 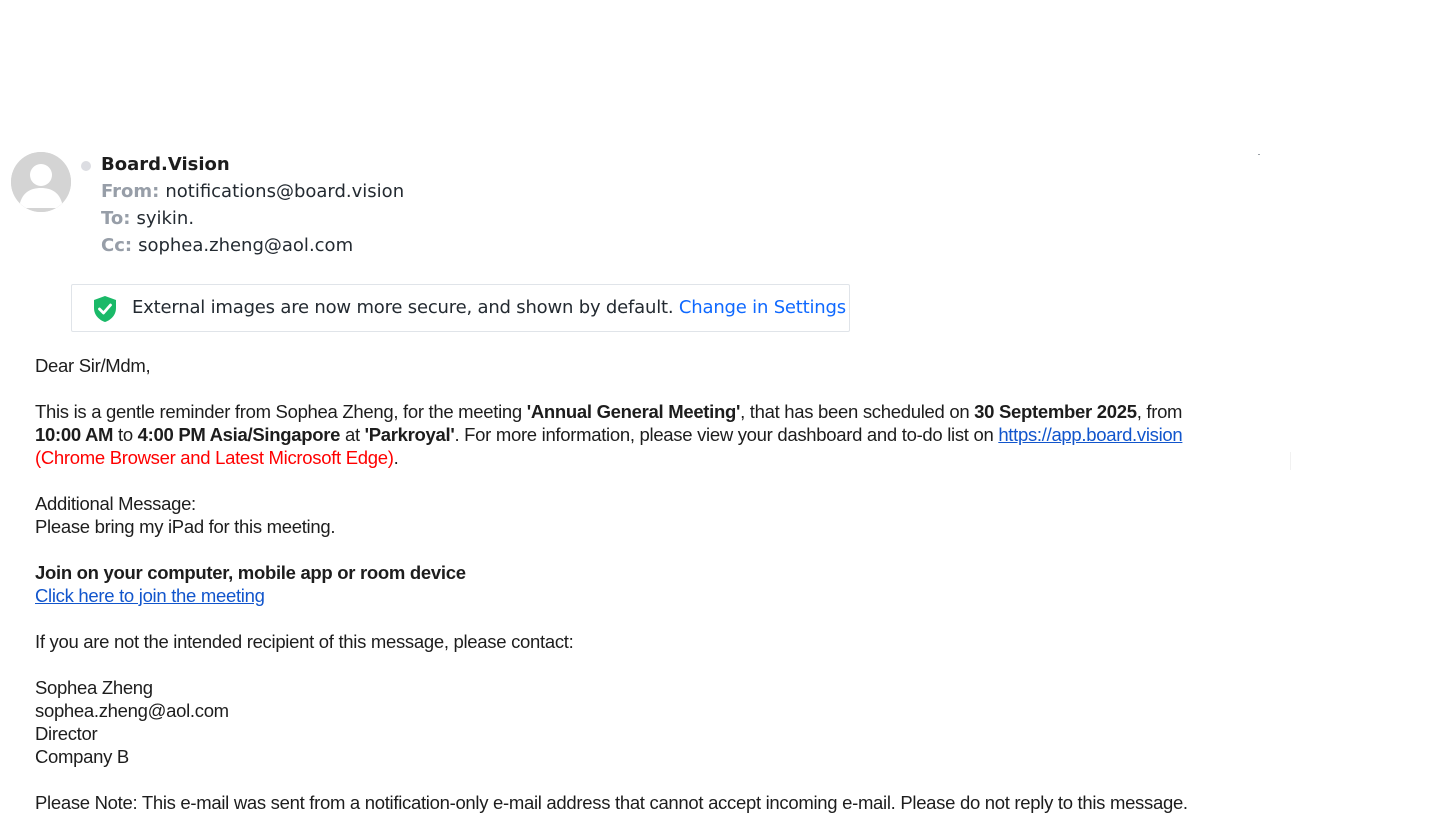 What do you see at coordinates (165, 164) in the screenshot?
I see `sender-name: Board.Vision` at bounding box center [165, 164].